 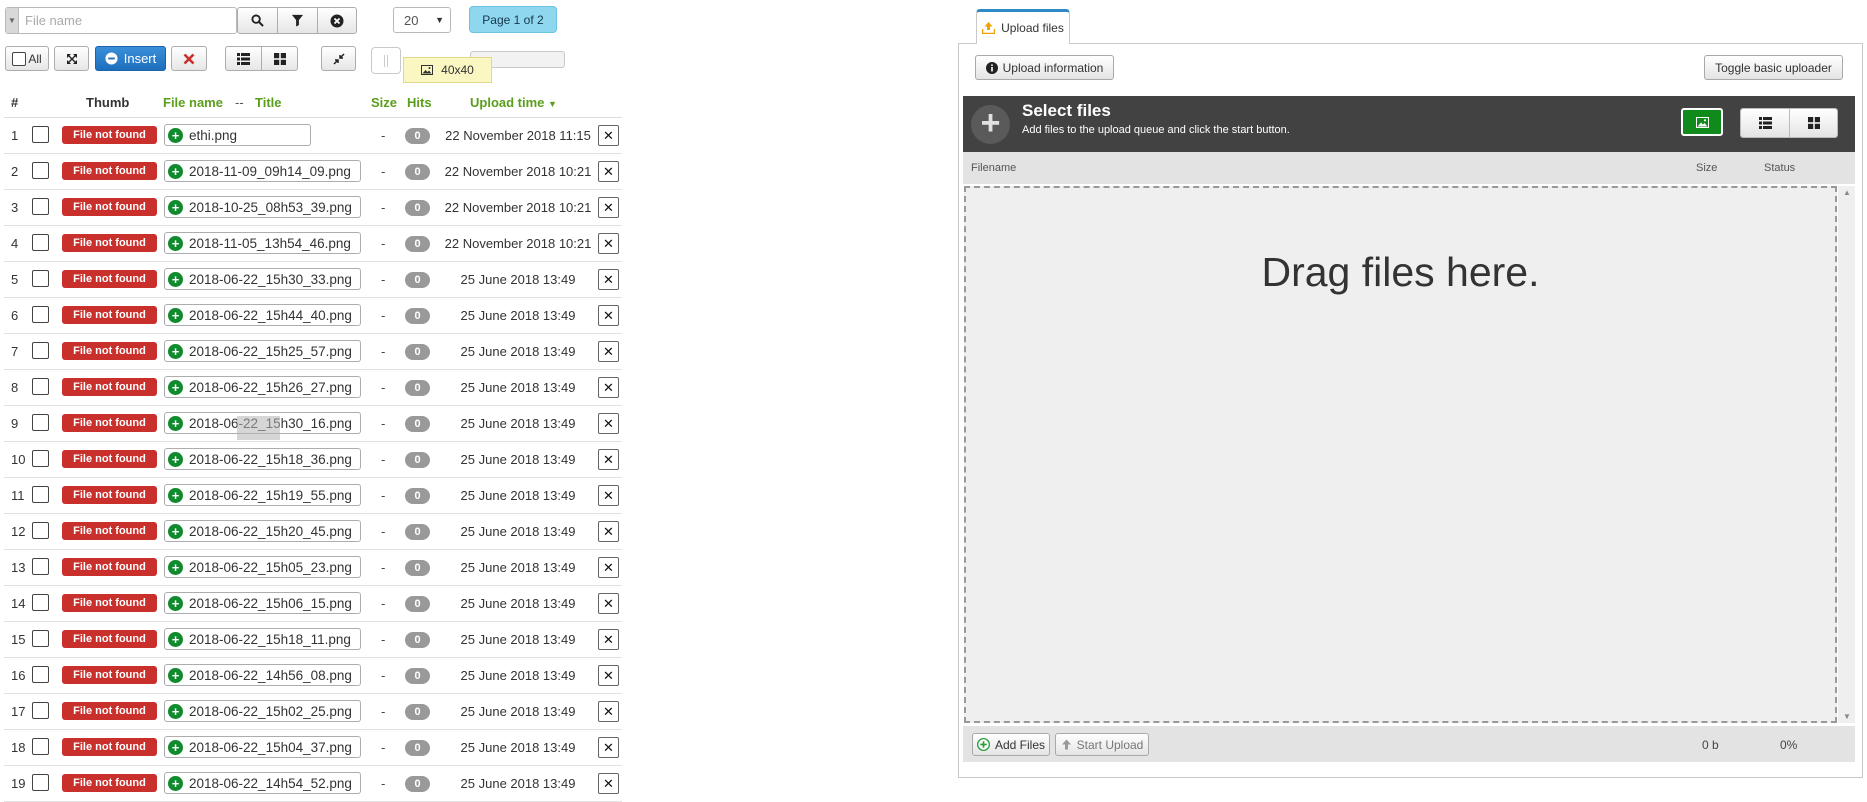 What do you see at coordinates (189, 58) in the screenshot?
I see `delete-selected-button` at bounding box center [189, 58].